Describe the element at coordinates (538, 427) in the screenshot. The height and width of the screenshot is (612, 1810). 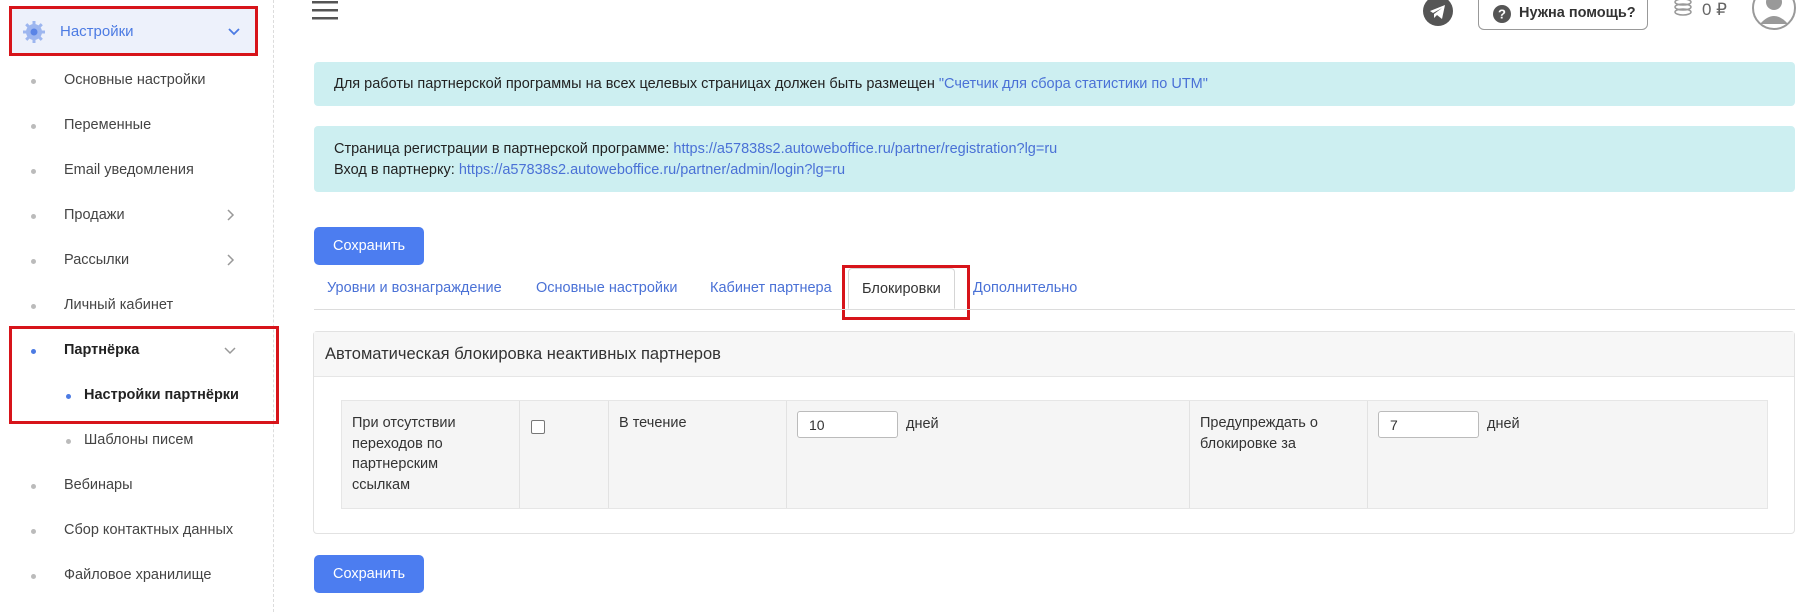
I see `no-clicks-checkbox` at that location.